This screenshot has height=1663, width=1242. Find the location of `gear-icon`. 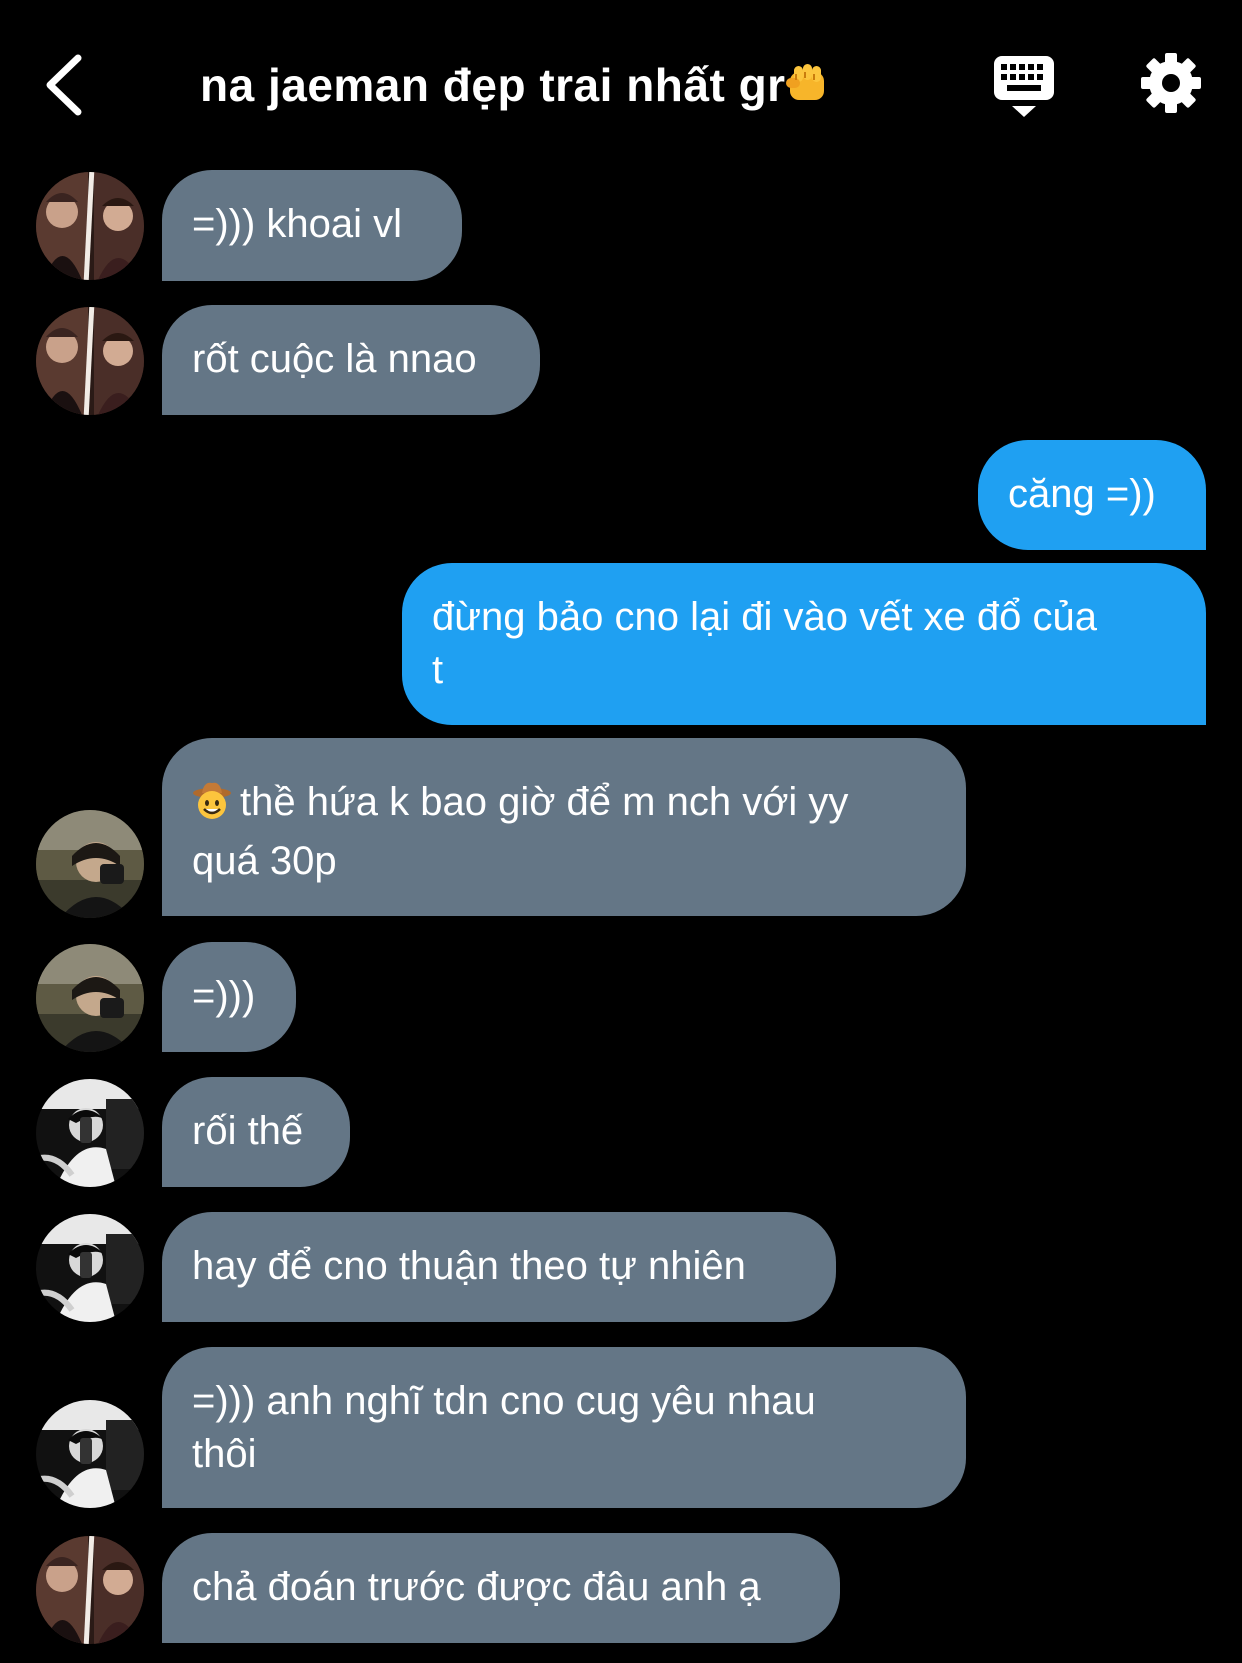

gear-icon is located at coordinates (1171, 83).